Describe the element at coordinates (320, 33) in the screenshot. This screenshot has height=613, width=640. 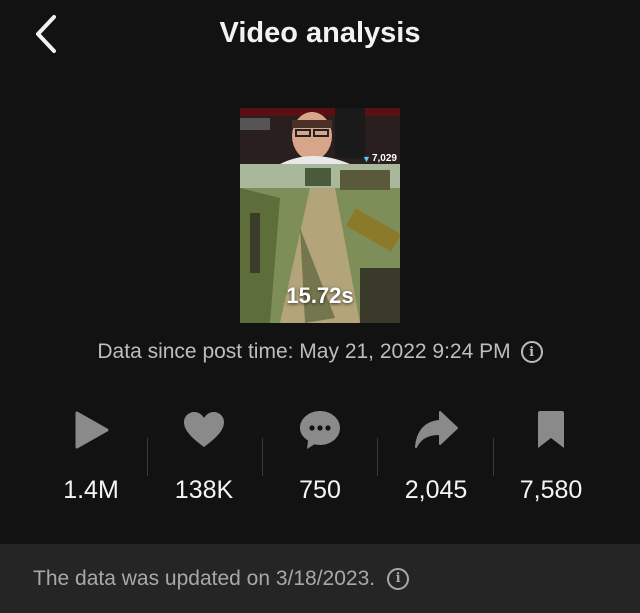
I see `page-title: Video analysis` at that location.